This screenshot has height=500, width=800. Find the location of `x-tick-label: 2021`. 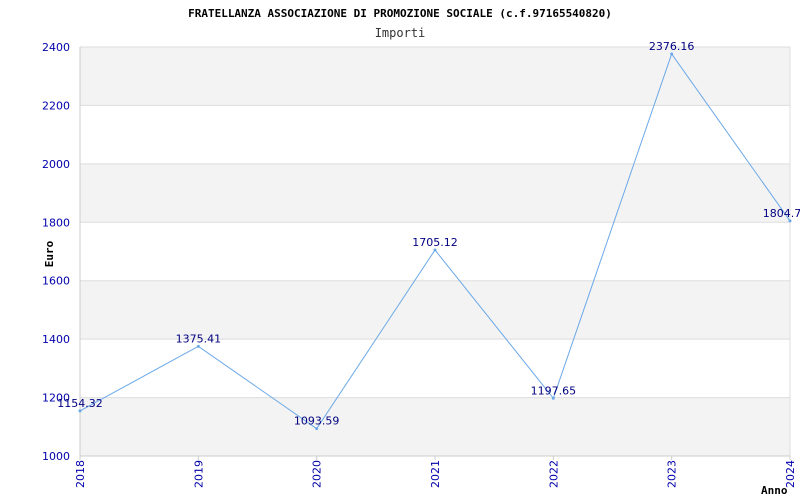

x-tick-label: 2021 is located at coordinates (435, 474).